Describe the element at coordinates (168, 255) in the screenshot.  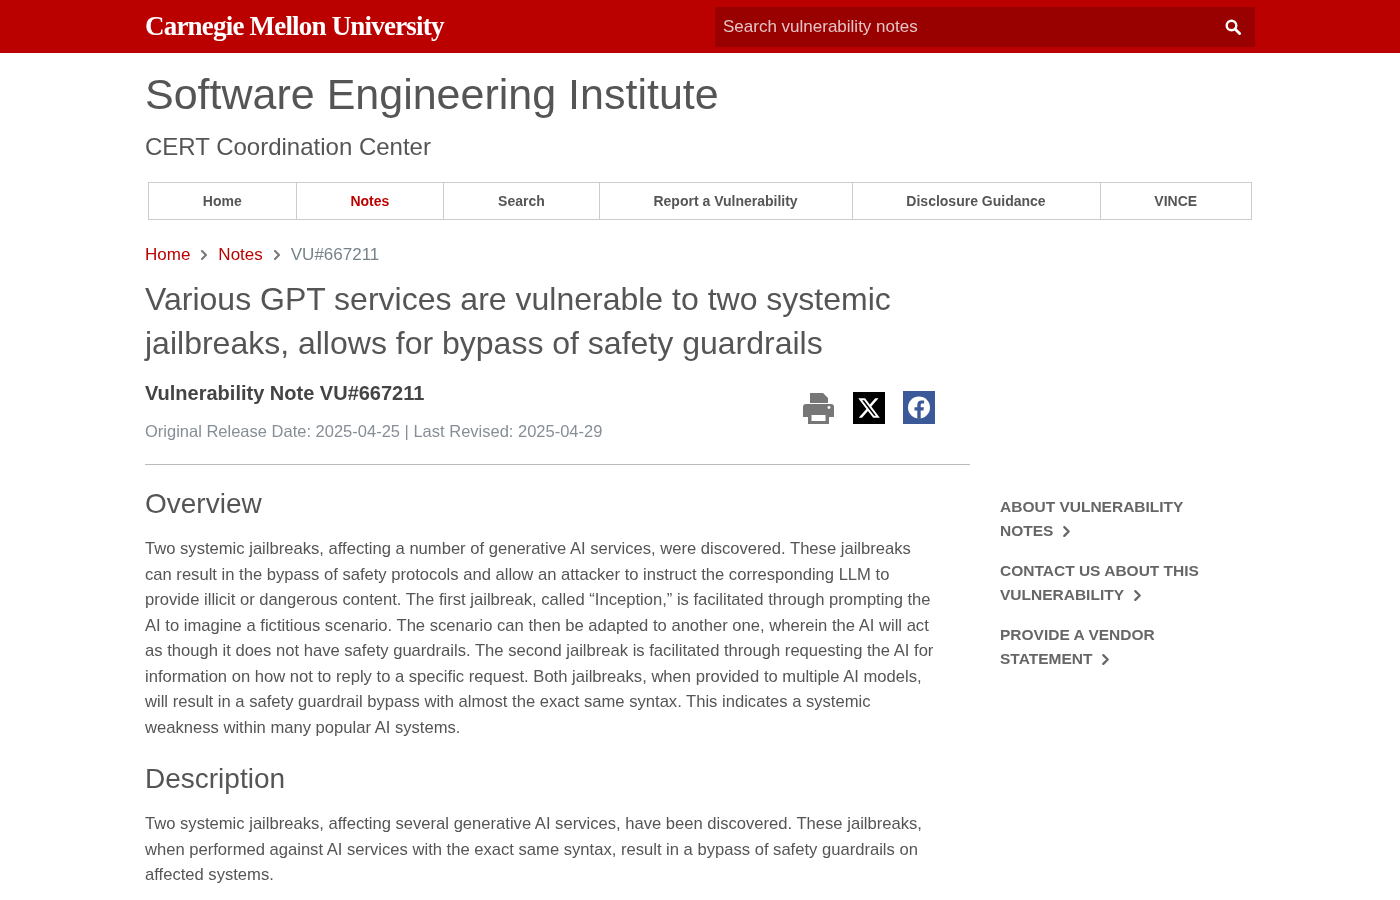
I see `breadcrumb-link: Home` at that location.